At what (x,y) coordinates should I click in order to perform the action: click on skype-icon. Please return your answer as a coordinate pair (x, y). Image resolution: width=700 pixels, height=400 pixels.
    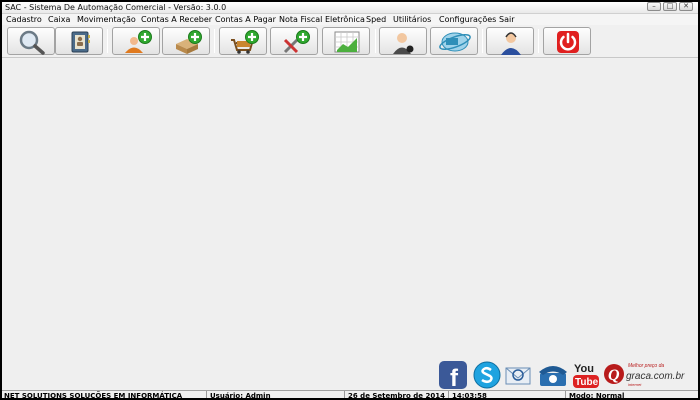
    Looking at the image, I should click on (487, 375).